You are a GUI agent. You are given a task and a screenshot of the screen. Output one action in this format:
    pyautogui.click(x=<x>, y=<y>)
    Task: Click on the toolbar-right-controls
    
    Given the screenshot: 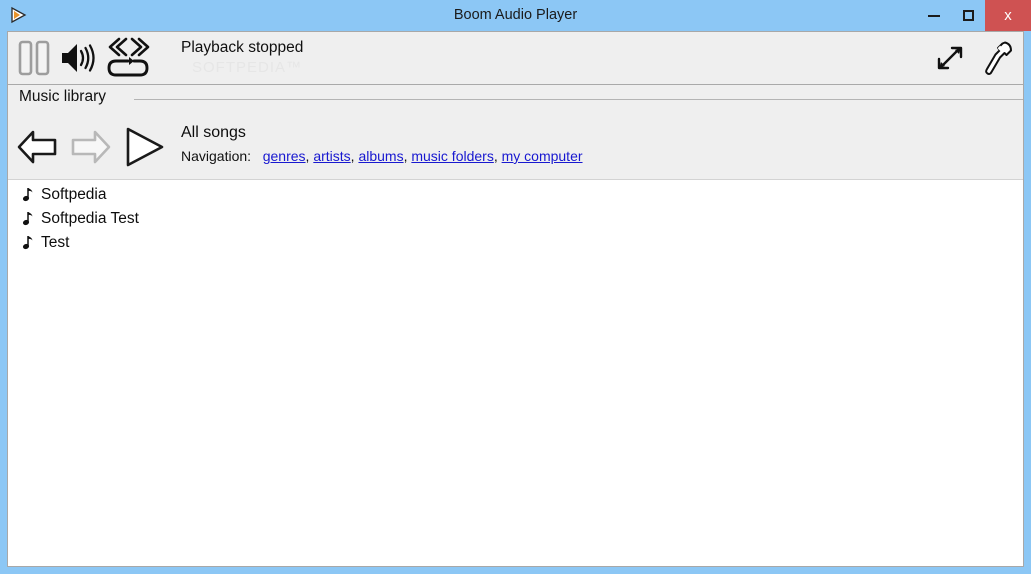 What is the action you would take?
    pyautogui.click(x=972, y=58)
    